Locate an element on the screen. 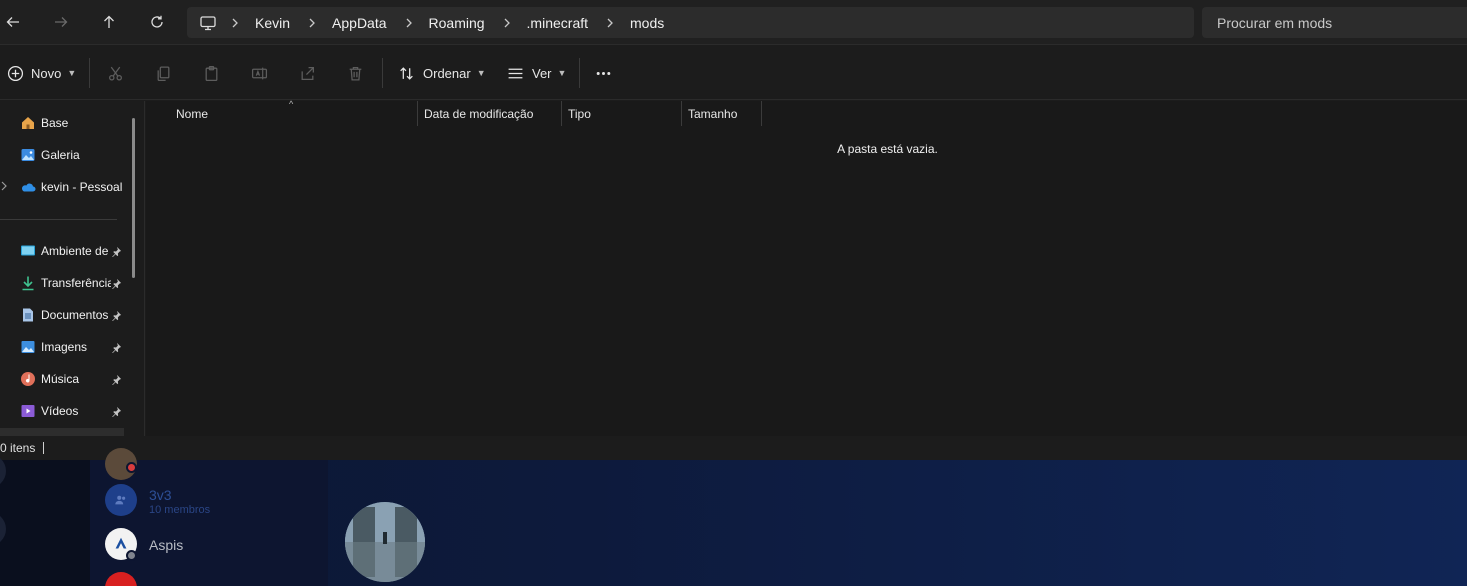  sidebar-item-label: kevin - Pessoal is located at coordinates (82, 187).